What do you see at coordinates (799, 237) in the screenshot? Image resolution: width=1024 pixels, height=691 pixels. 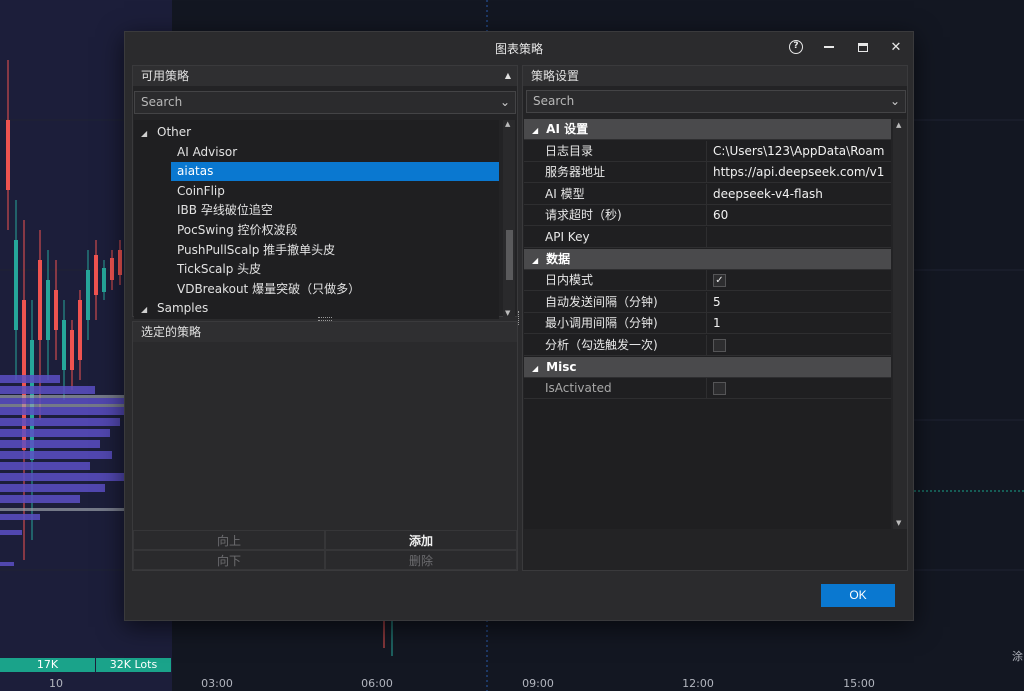 I see `property-value-input` at bounding box center [799, 237].